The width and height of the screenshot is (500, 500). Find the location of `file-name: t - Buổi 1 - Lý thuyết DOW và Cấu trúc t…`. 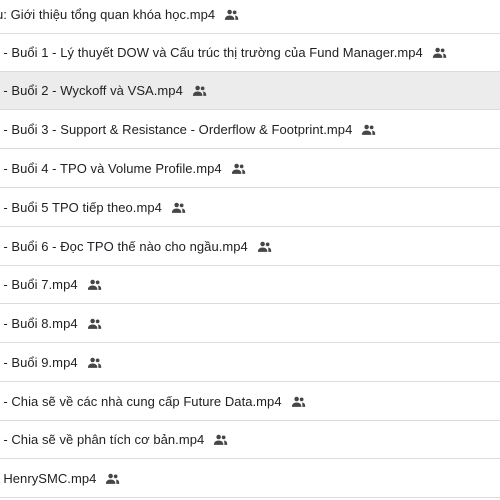

file-name: t - Buổi 1 - Lý thuyết DOW và Cấu trúc t… is located at coordinates (211, 52).